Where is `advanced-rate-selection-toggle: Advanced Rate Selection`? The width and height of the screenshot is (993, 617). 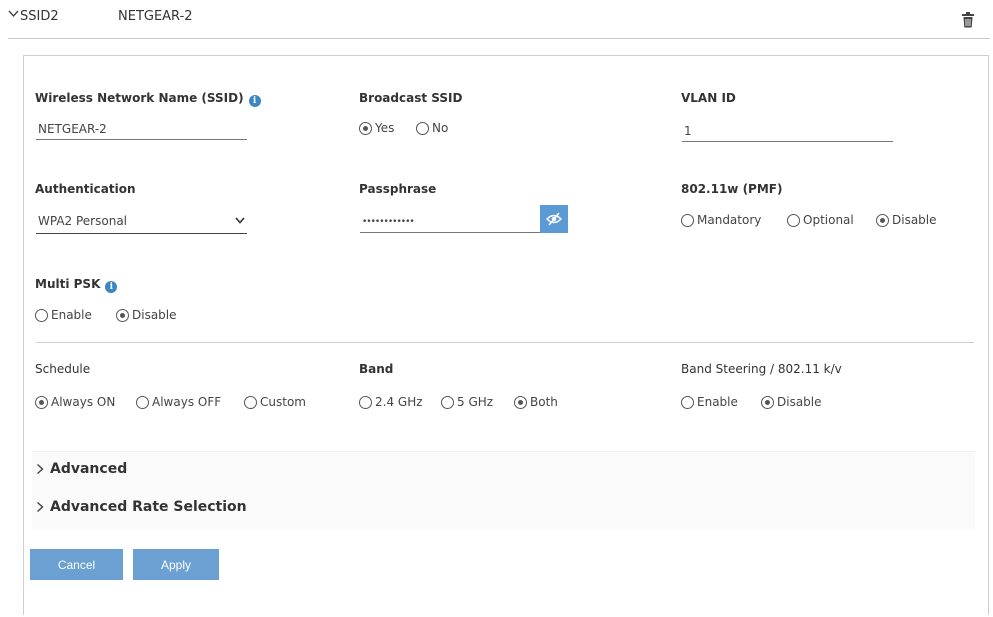
advanced-rate-selection-toggle: Advanced Rate Selection is located at coordinates (141, 507).